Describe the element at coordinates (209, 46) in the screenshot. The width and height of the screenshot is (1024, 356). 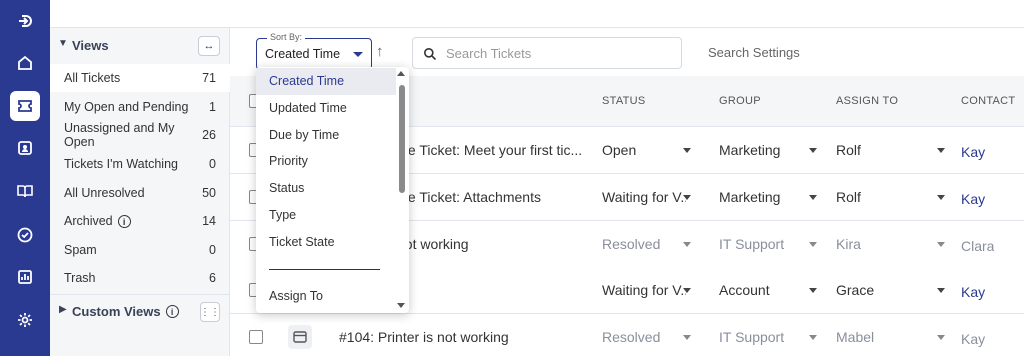
I see `expand-horizontal-icon: ↔` at that location.